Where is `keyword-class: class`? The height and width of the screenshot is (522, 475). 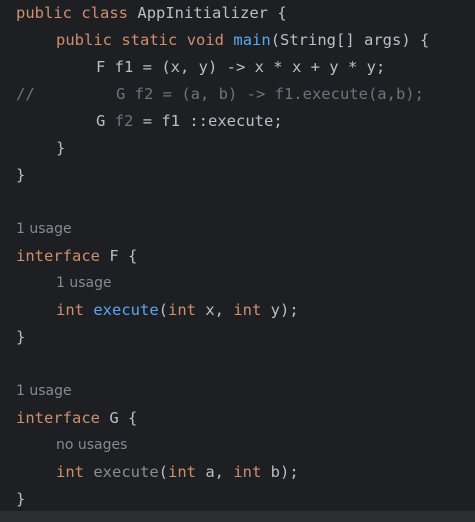 keyword-class: class is located at coordinates (105, 13).